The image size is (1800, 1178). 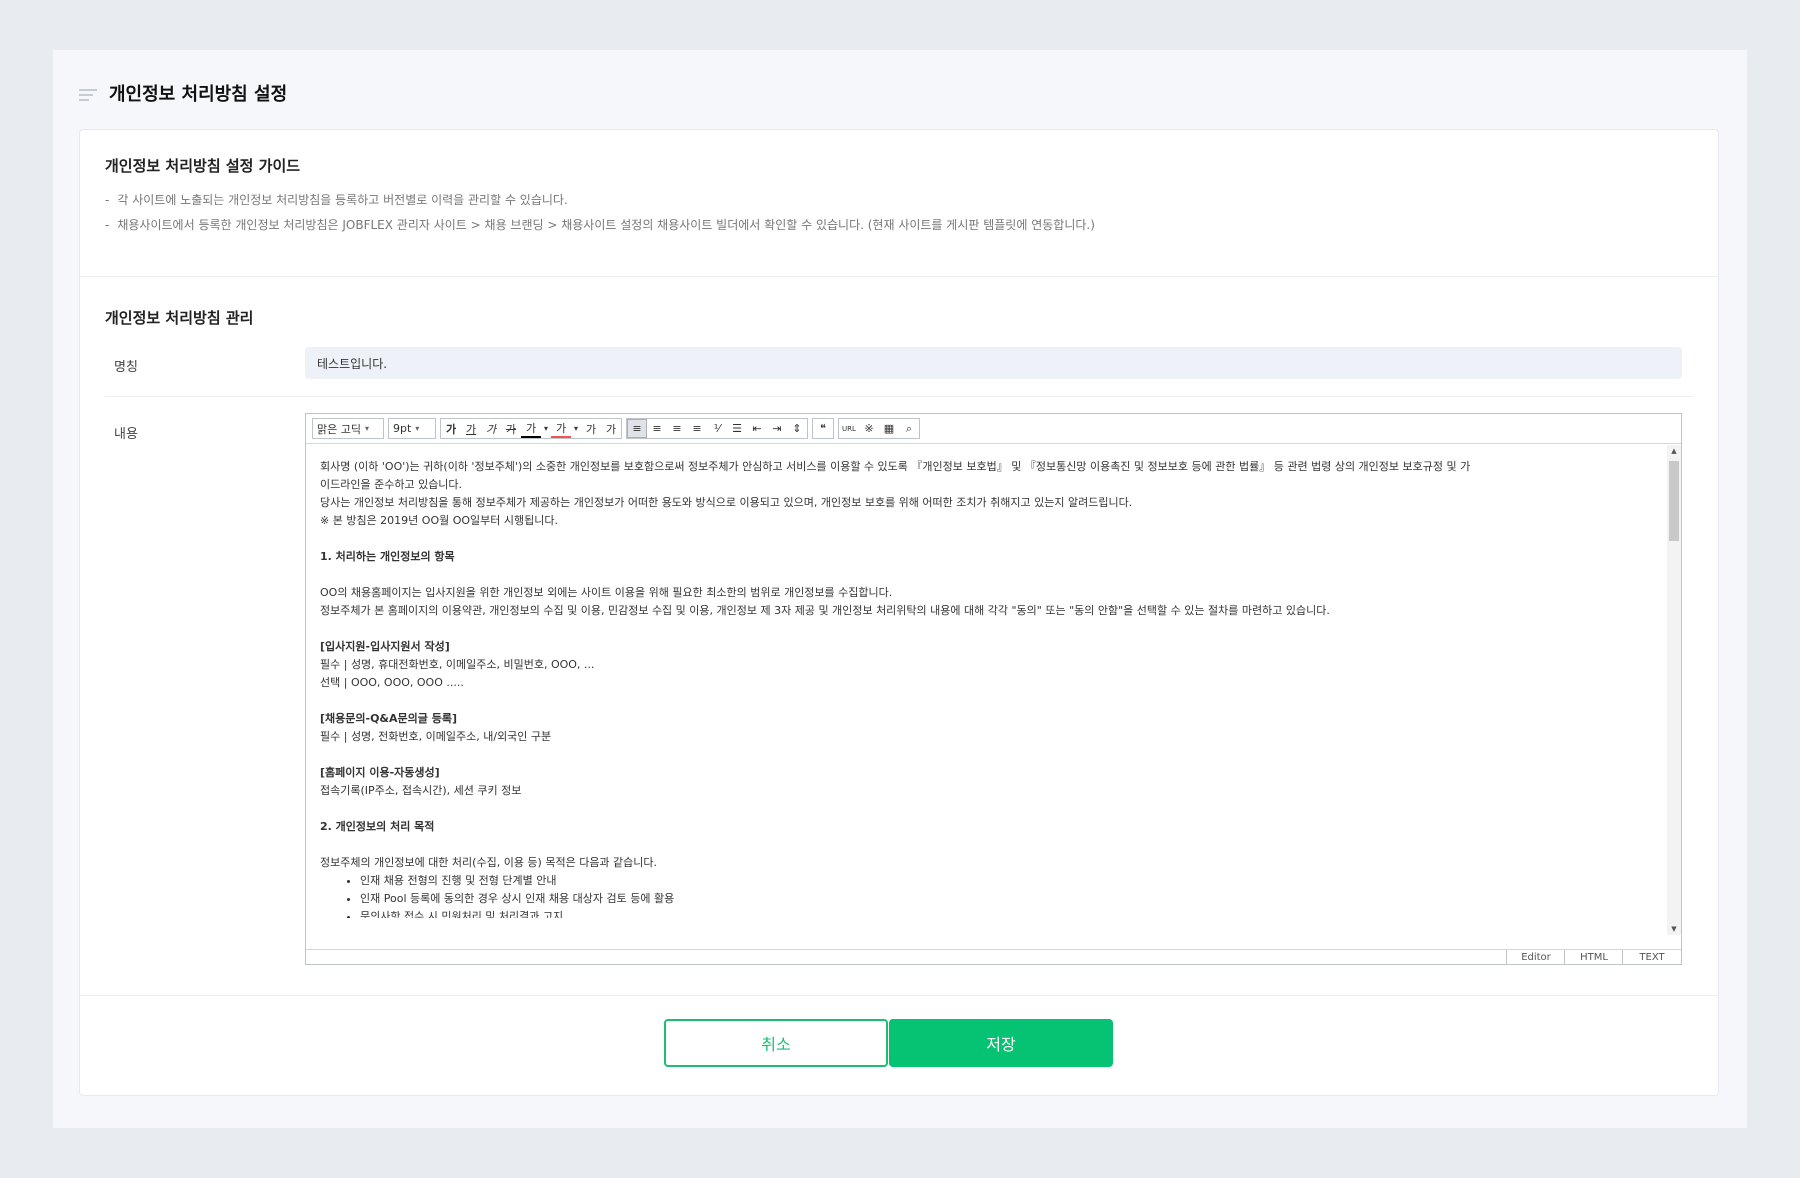 I want to click on scroll-up-icon: ▲, so click(x=1674, y=451).